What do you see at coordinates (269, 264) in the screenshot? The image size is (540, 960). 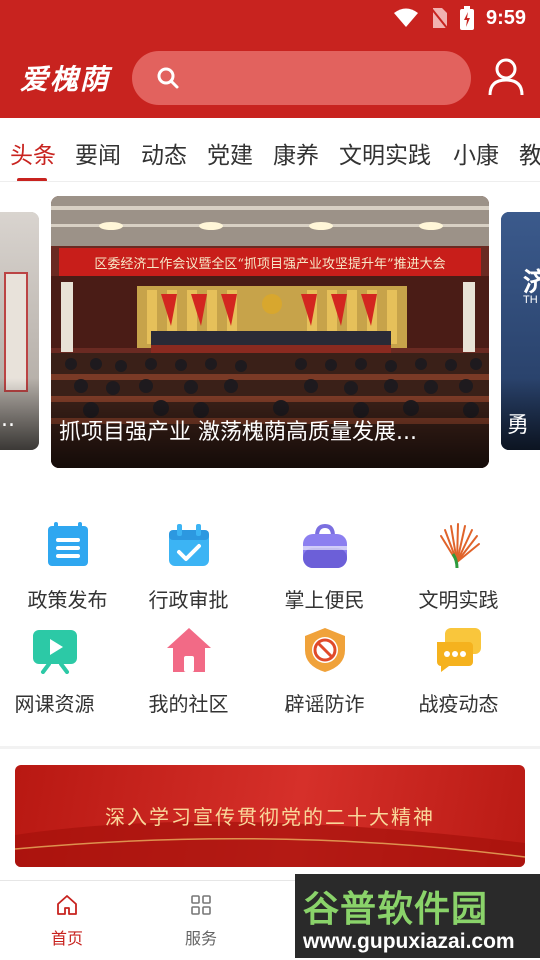 I see `slide-banner-text: 区委经济工作会议暨全区“抓项目强产业攻坚提升年”推进大会` at bounding box center [269, 264].